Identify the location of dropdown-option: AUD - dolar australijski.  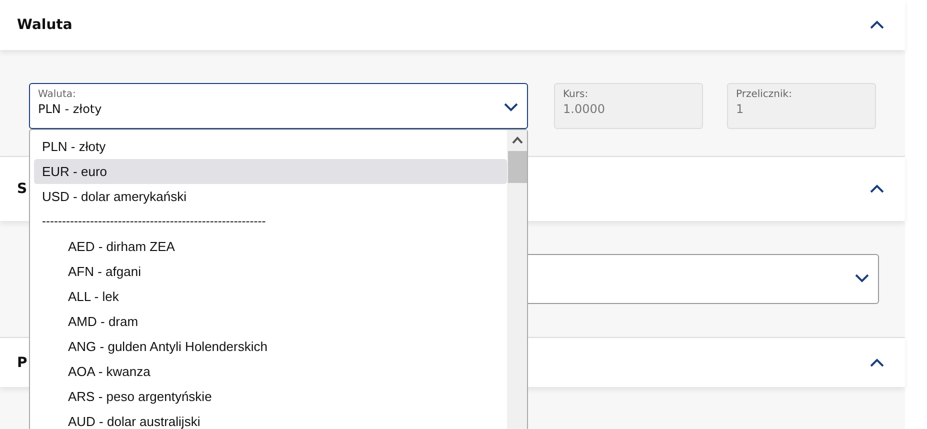
(270, 419).